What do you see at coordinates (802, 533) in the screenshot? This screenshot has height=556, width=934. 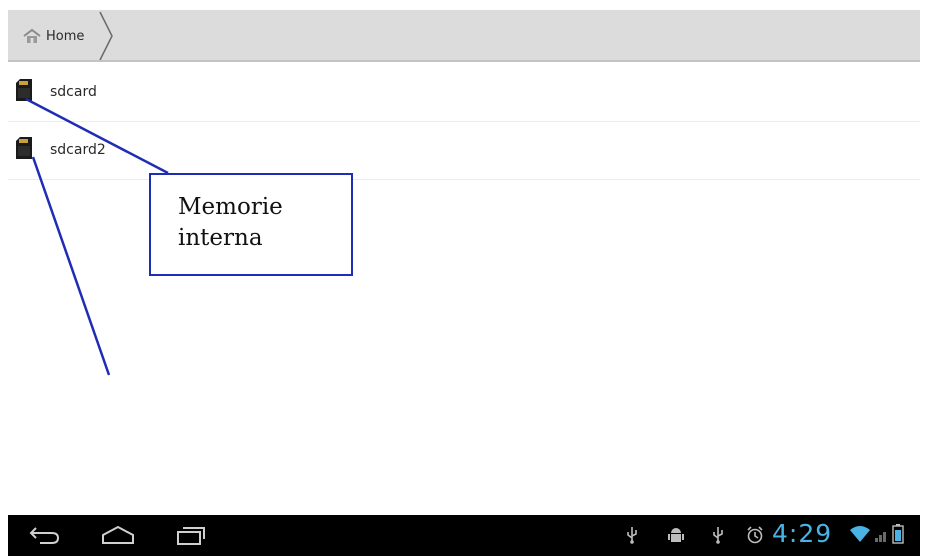 I see `status-clock: 4:29` at bounding box center [802, 533].